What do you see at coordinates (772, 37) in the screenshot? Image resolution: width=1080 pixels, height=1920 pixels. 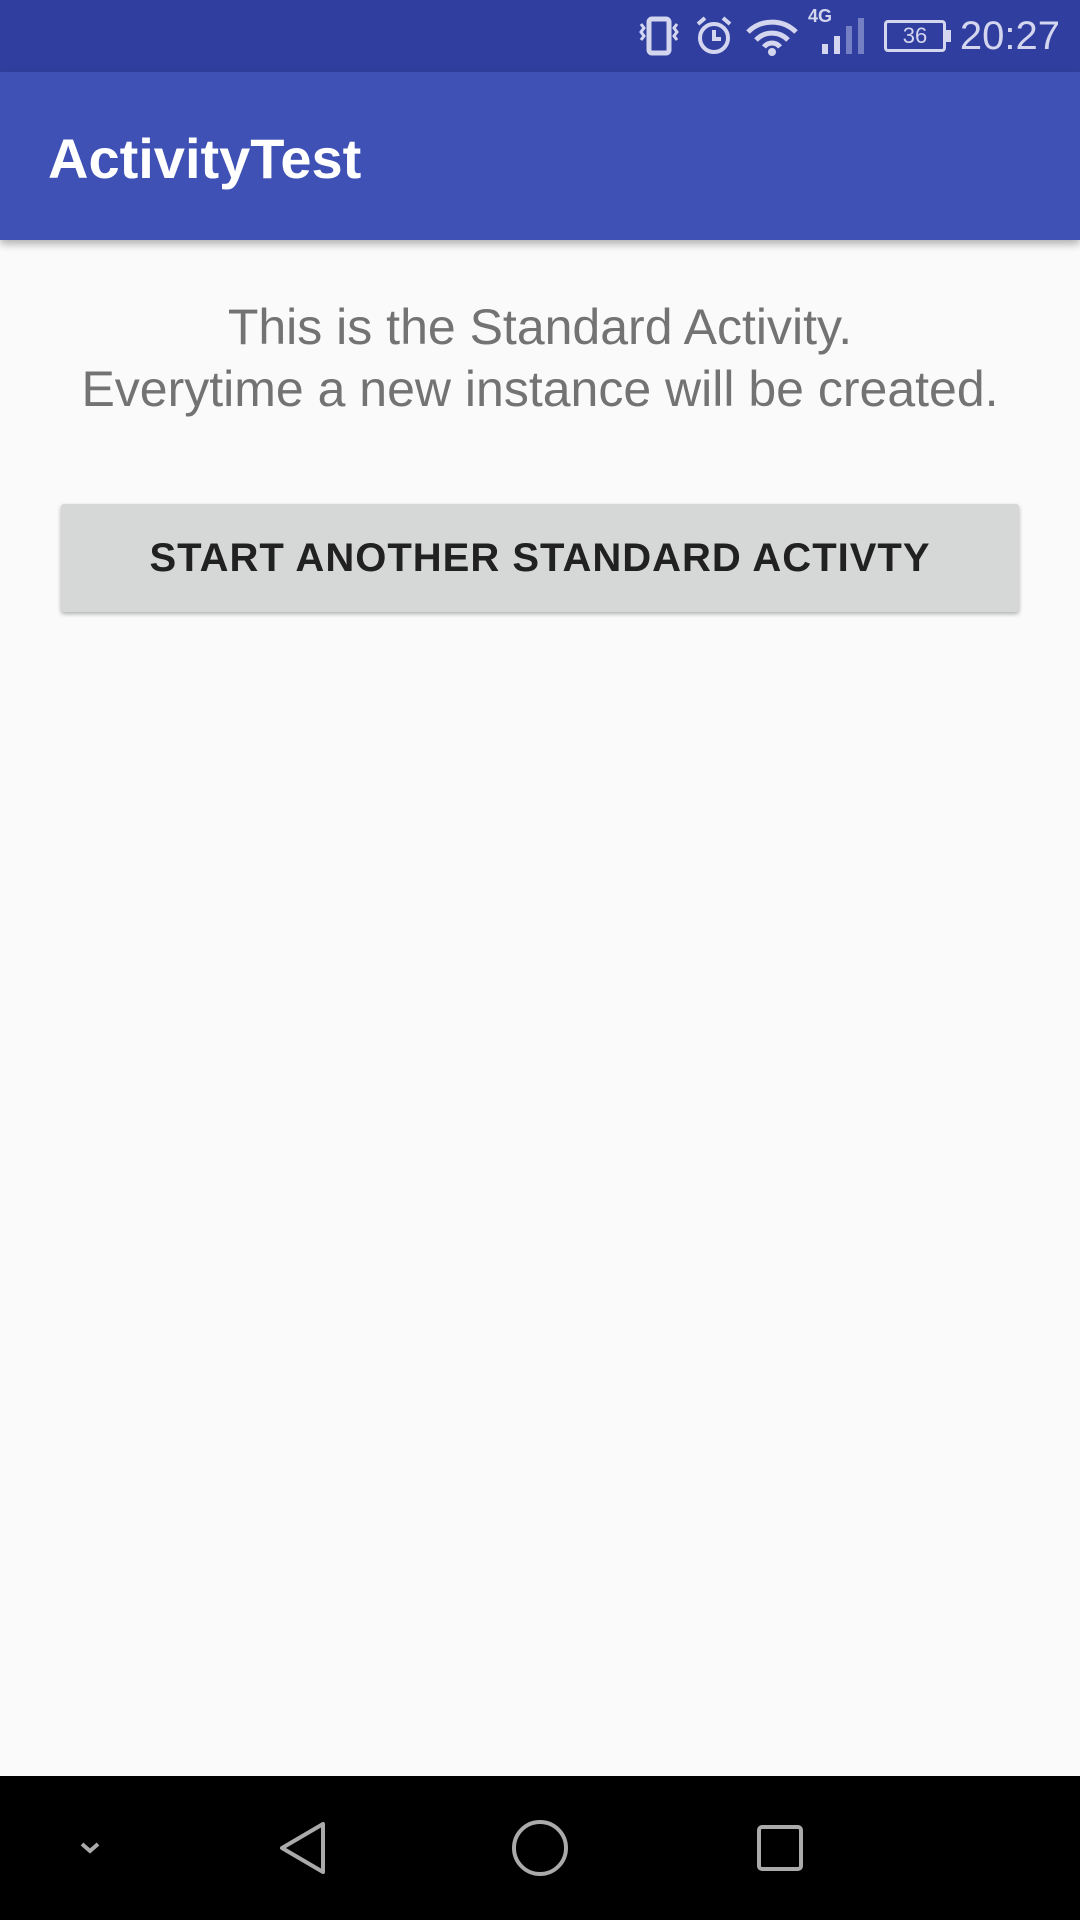 I see `wifi-icon` at bounding box center [772, 37].